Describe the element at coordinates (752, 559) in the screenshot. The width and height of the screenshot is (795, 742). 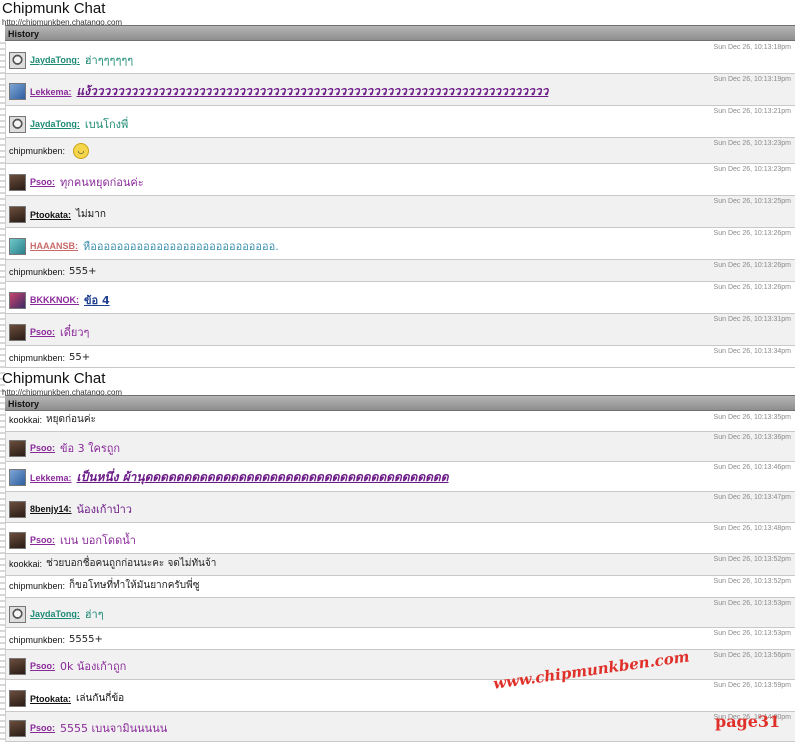
I see `message-timestamp: Sun Dec 26, 10:13:52pm` at that location.